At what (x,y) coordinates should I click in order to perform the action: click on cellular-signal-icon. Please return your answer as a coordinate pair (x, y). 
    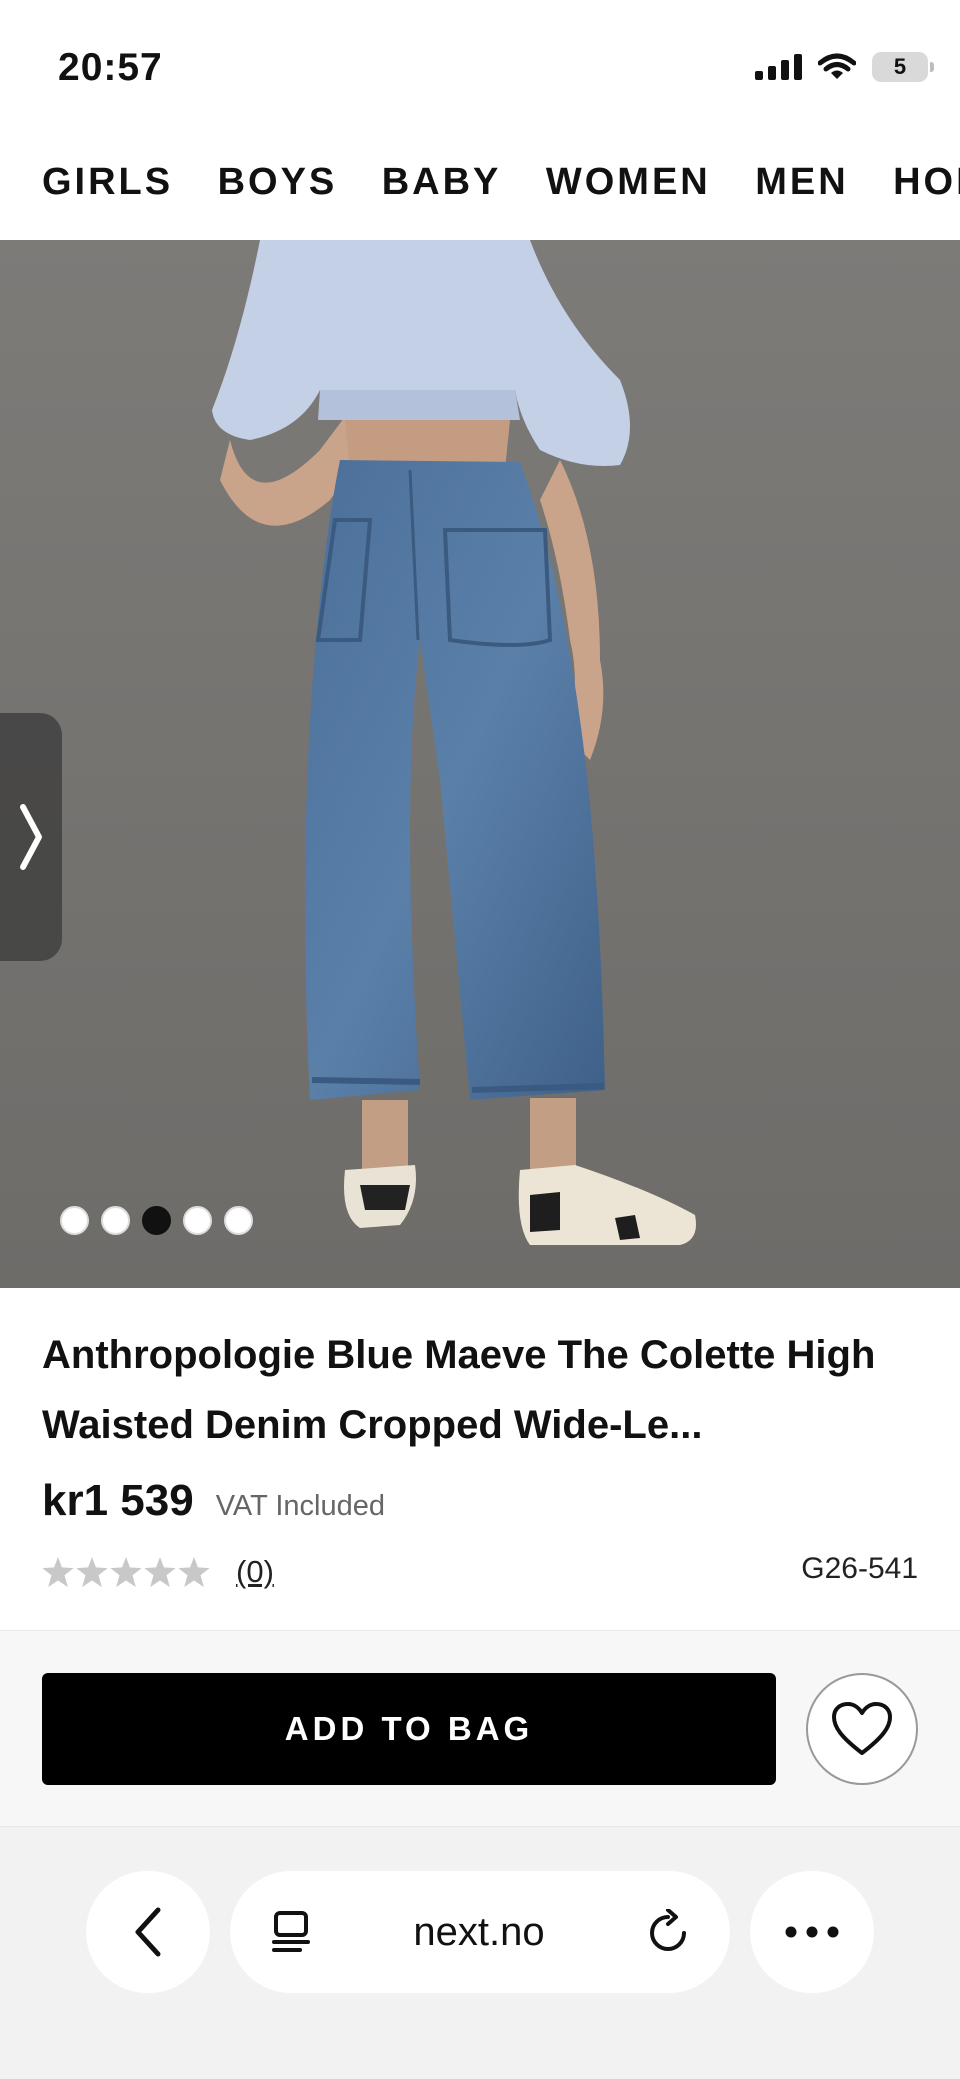
    Looking at the image, I should click on (778, 67).